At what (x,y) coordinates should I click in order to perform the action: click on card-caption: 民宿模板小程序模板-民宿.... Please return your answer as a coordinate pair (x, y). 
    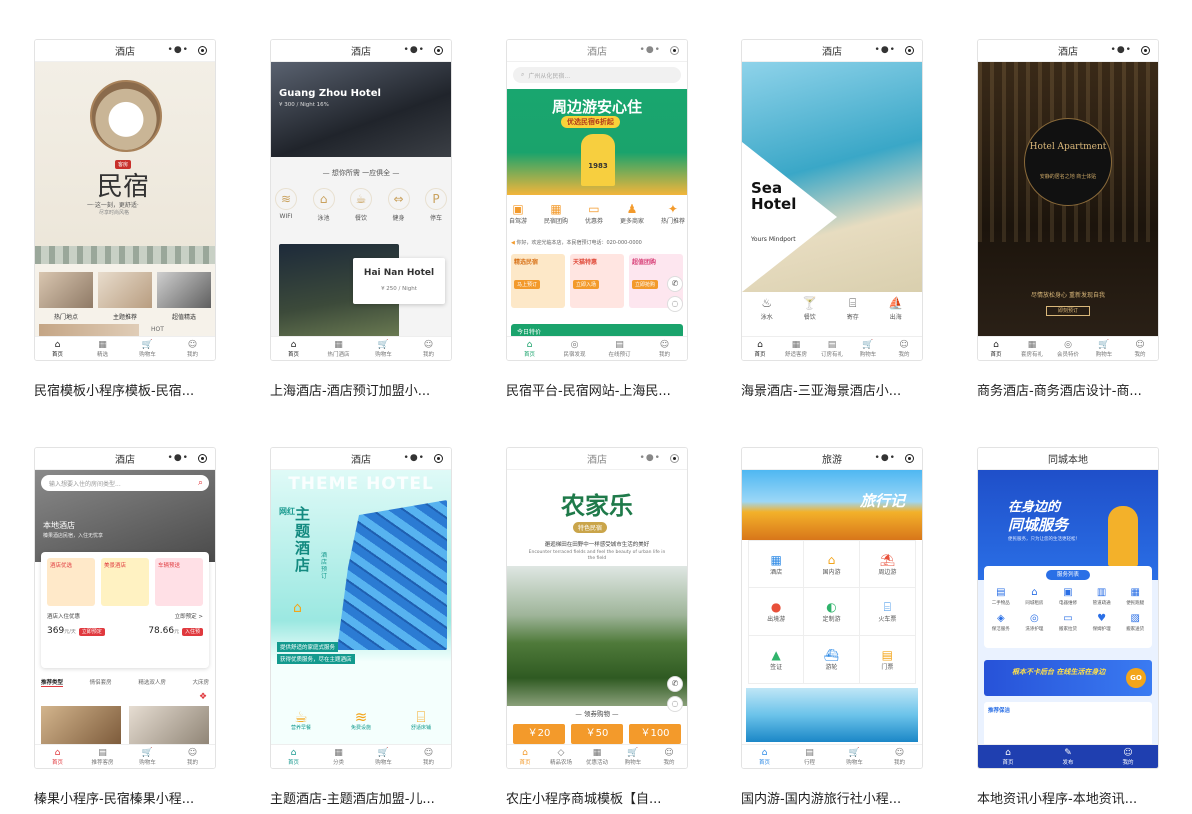
    Looking at the image, I should click on (125, 389).